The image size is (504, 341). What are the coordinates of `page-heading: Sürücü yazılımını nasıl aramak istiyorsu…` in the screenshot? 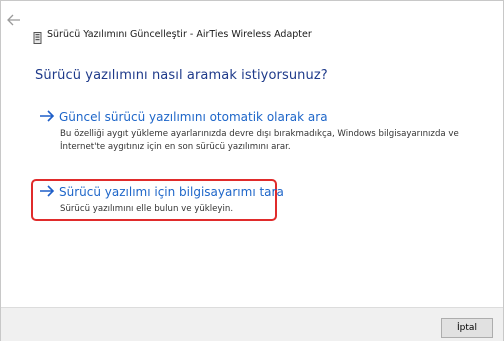 It's located at (181, 75).